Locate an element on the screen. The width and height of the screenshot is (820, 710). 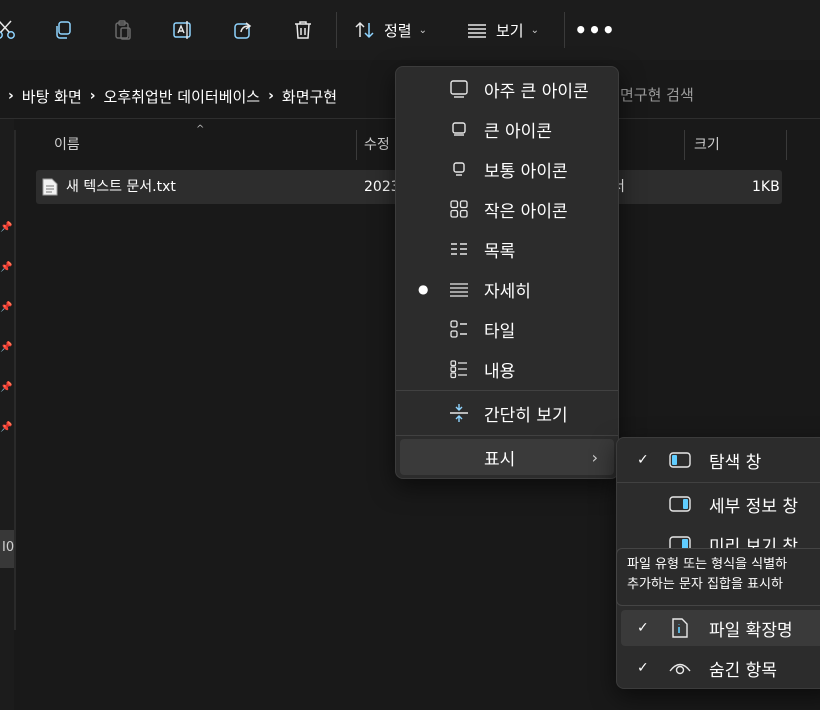
sort-button: 정렬 ⌄ is located at coordinates (396, 30).